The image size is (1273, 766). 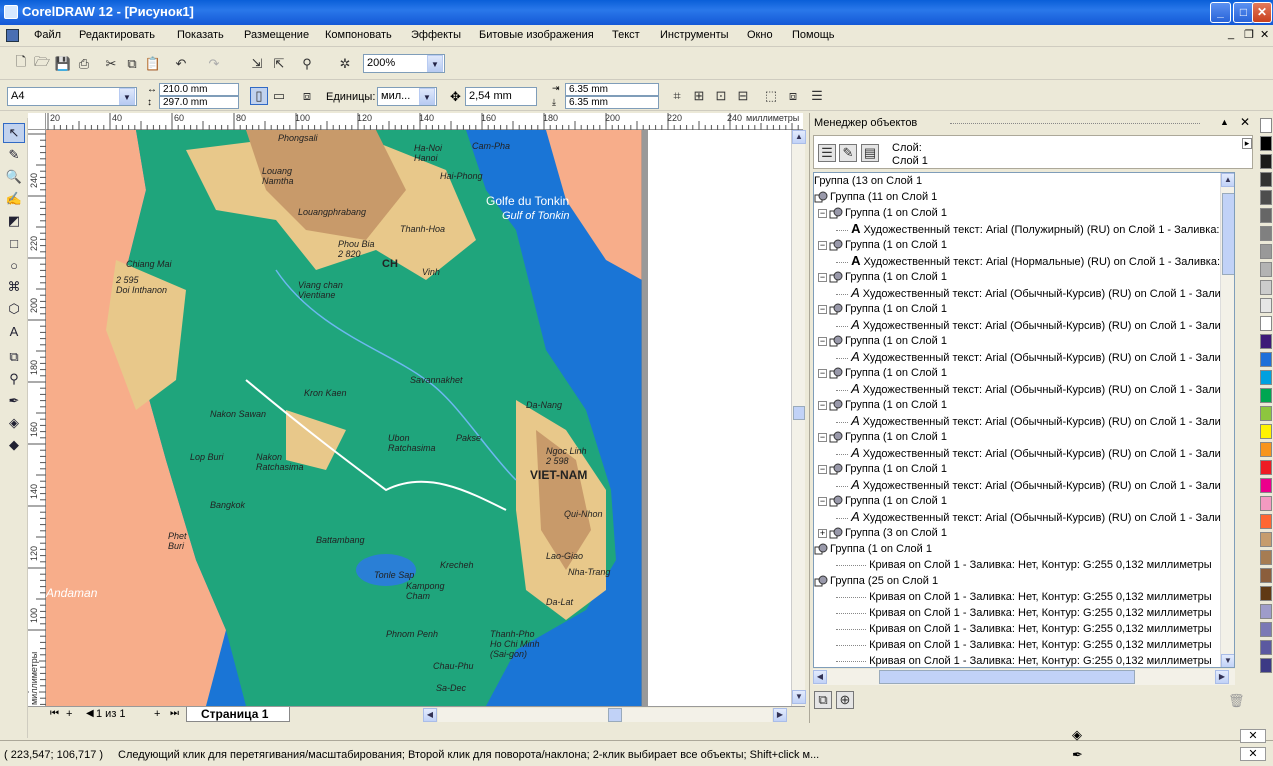 What do you see at coordinates (14, 423) in the screenshot?
I see `fill-tool-icon: ◈` at bounding box center [14, 423].